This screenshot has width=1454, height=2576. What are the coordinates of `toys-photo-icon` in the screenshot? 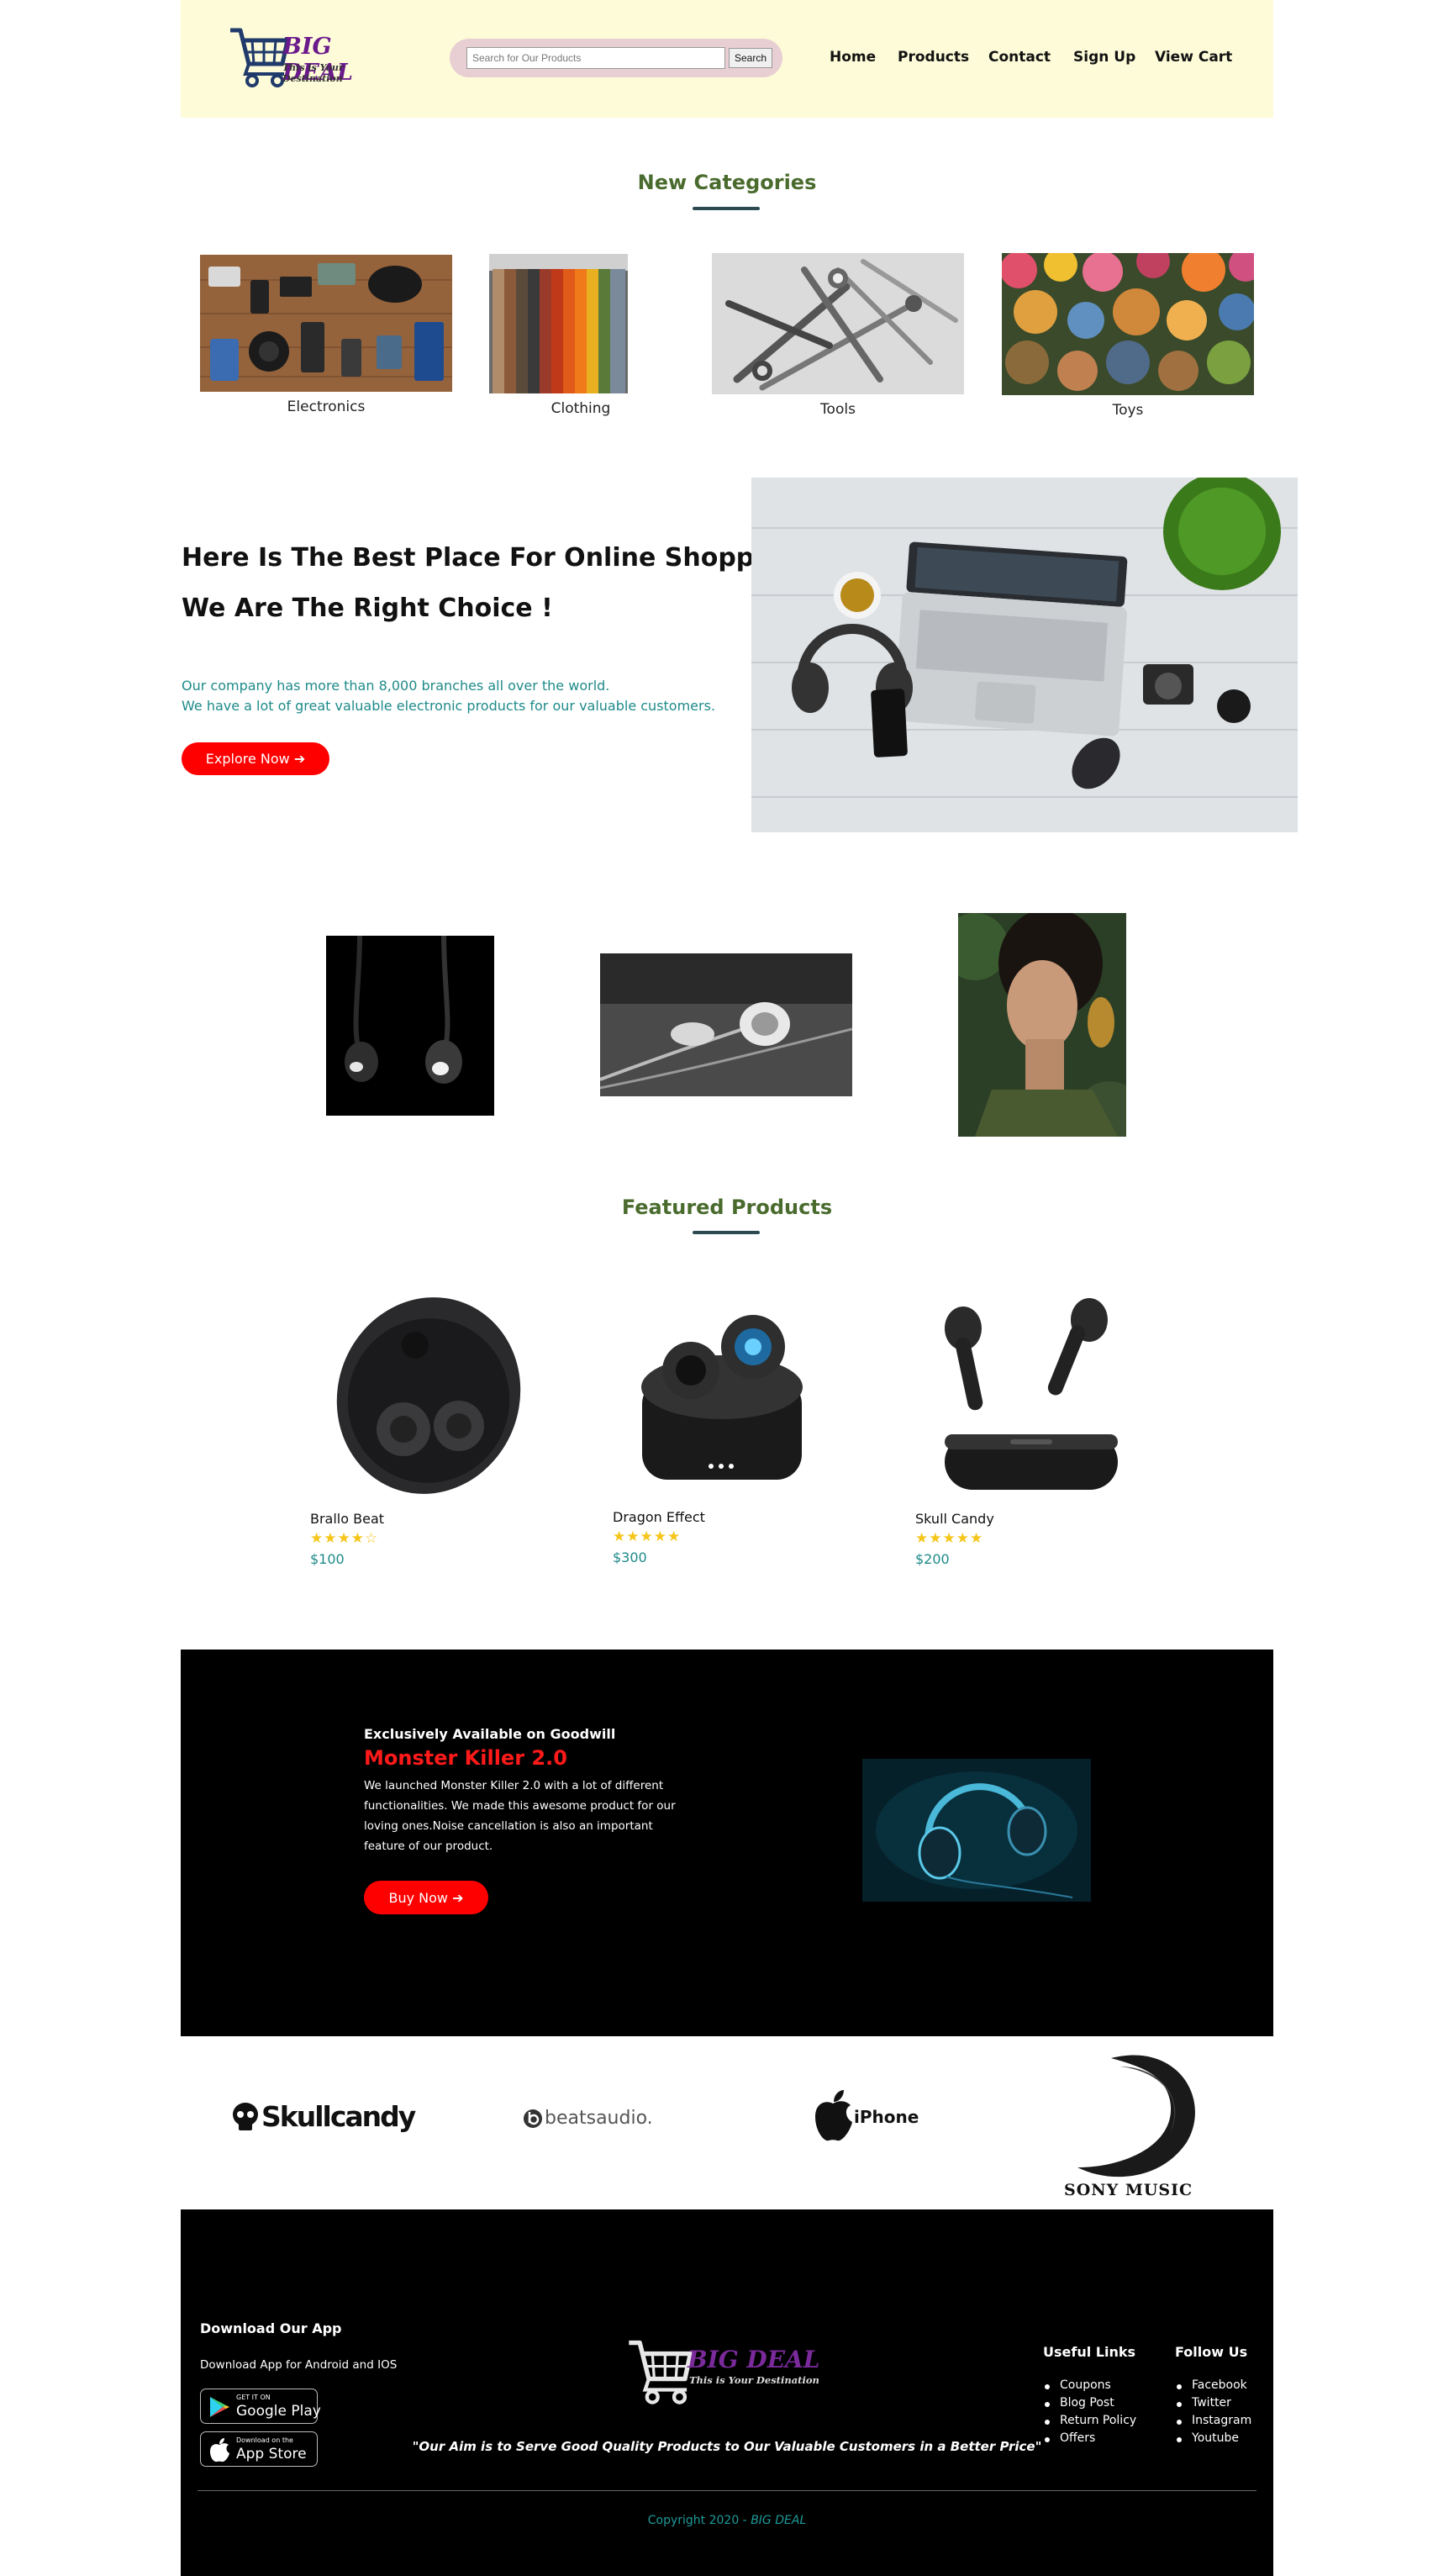 It's located at (1128, 324).